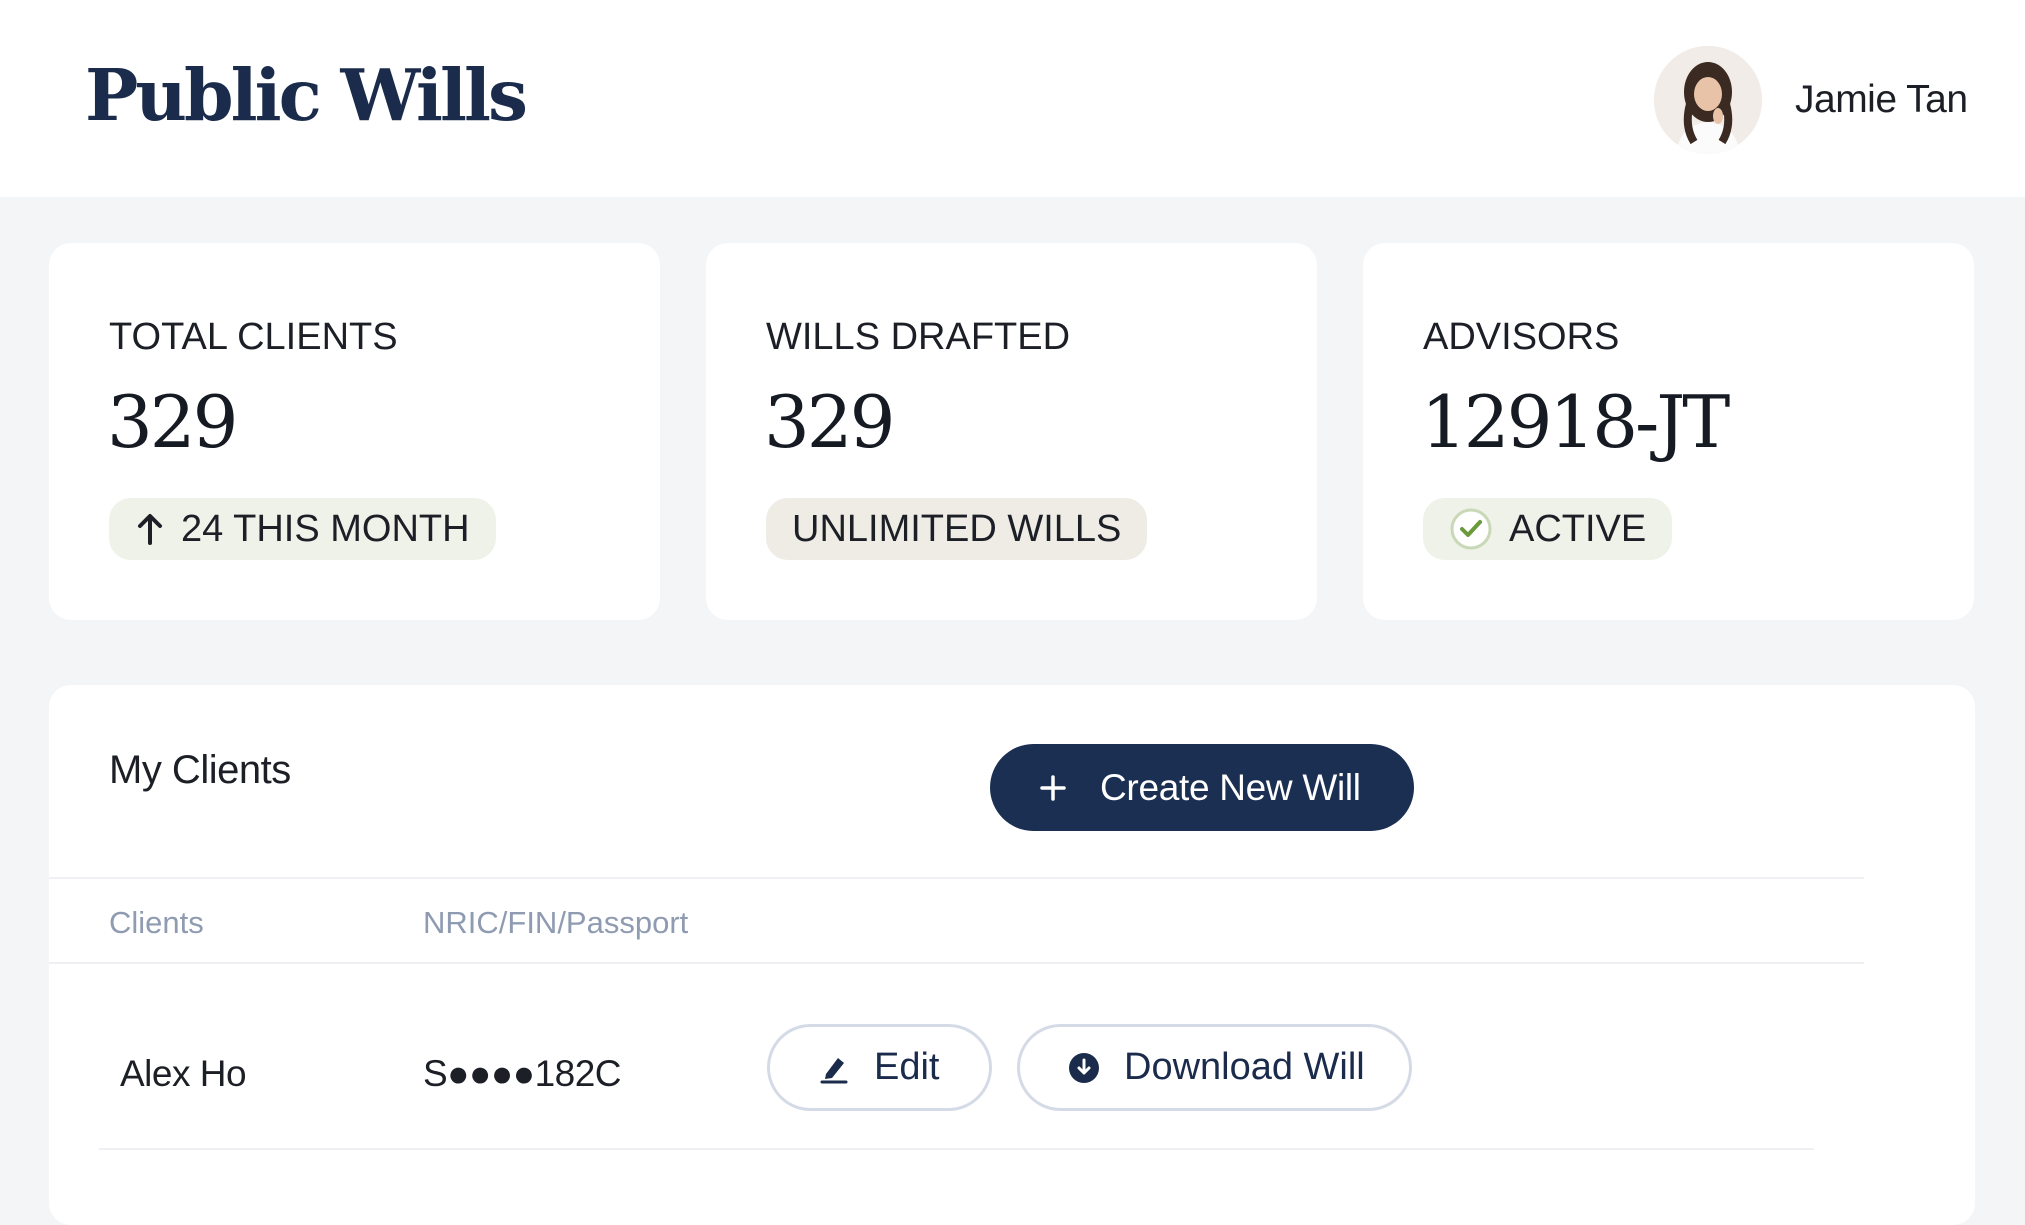 The image size is (2025, 1225). I want to click on stat-badge-text: UNLIMITED WILLS, so click(957, 528).